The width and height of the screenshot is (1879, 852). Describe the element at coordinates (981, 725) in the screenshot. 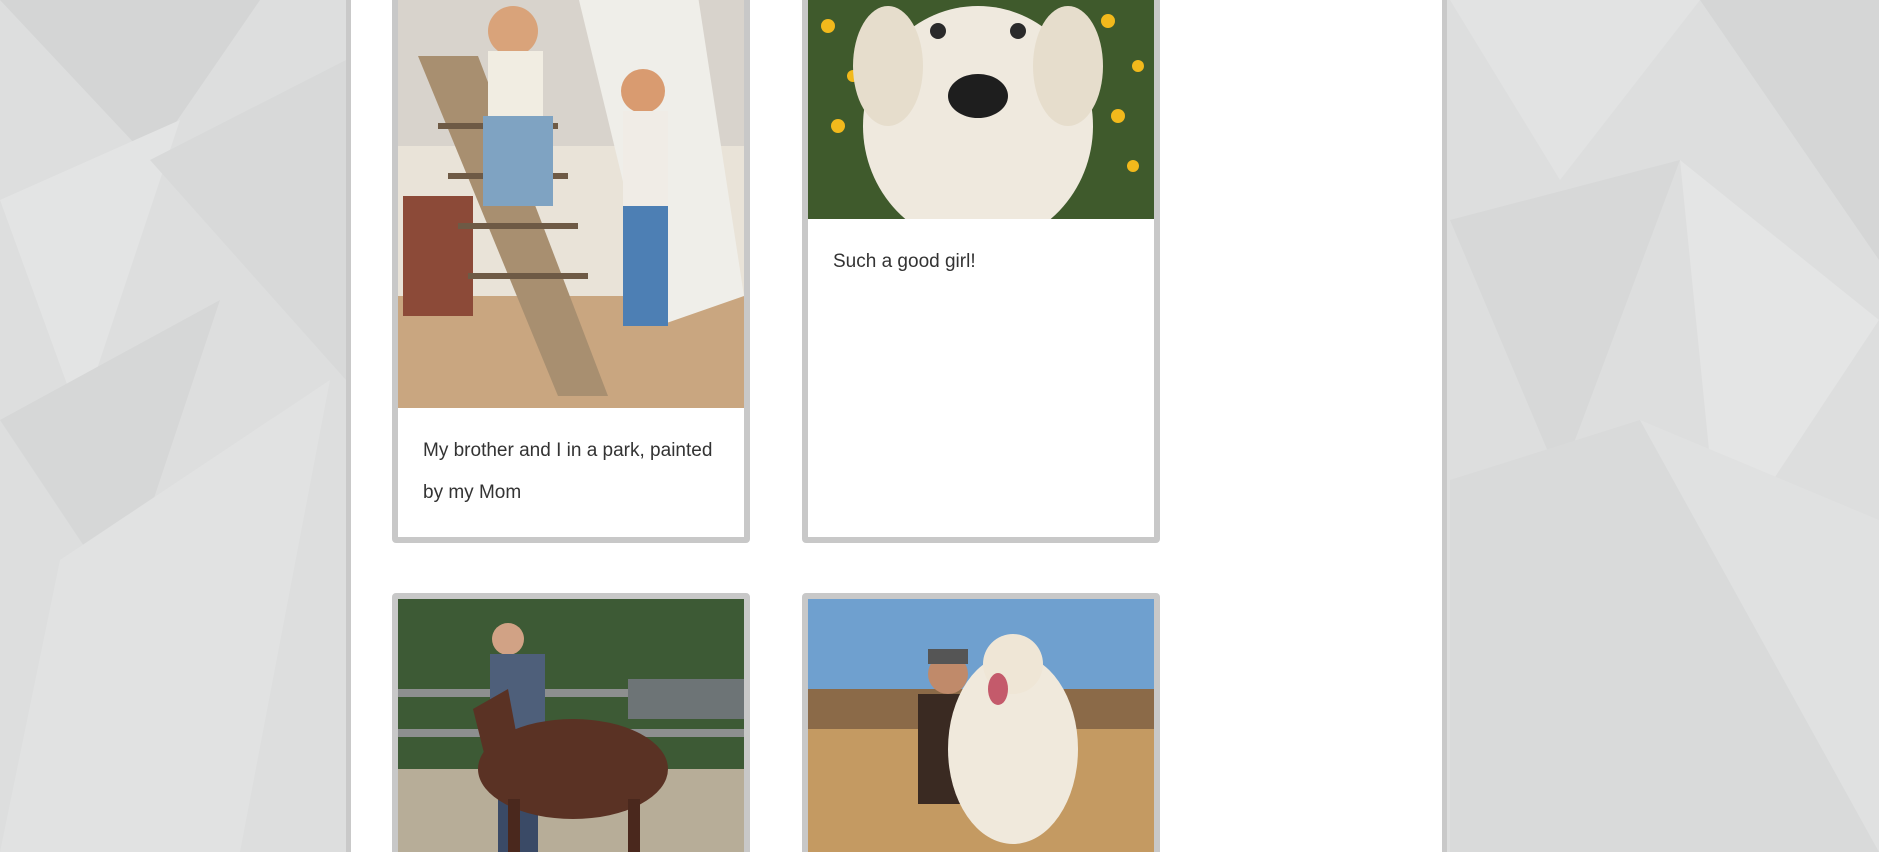

I see `man-hugging-white-dog-image` at that location.